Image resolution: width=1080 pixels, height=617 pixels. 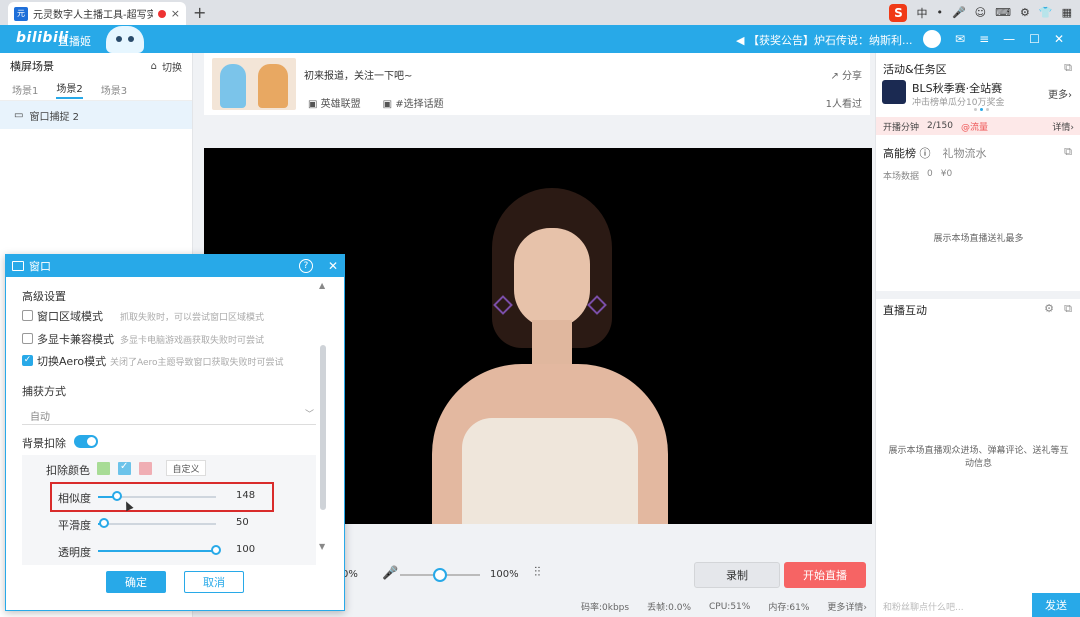 What do you see at coordinates (216, 550) in the screenshot?
I see `opacity-knob` at bounding box center [216, 550].